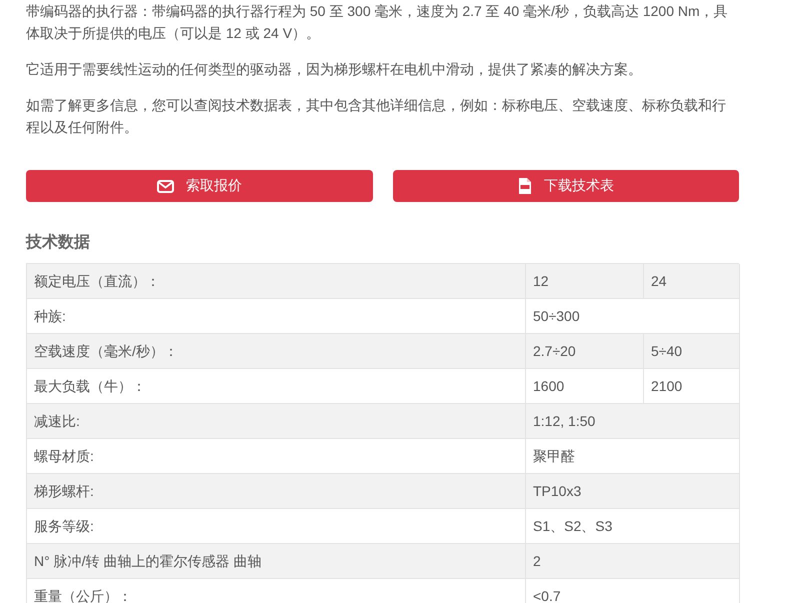  I want to click on section-title: 技术数据, so click(58, 242).